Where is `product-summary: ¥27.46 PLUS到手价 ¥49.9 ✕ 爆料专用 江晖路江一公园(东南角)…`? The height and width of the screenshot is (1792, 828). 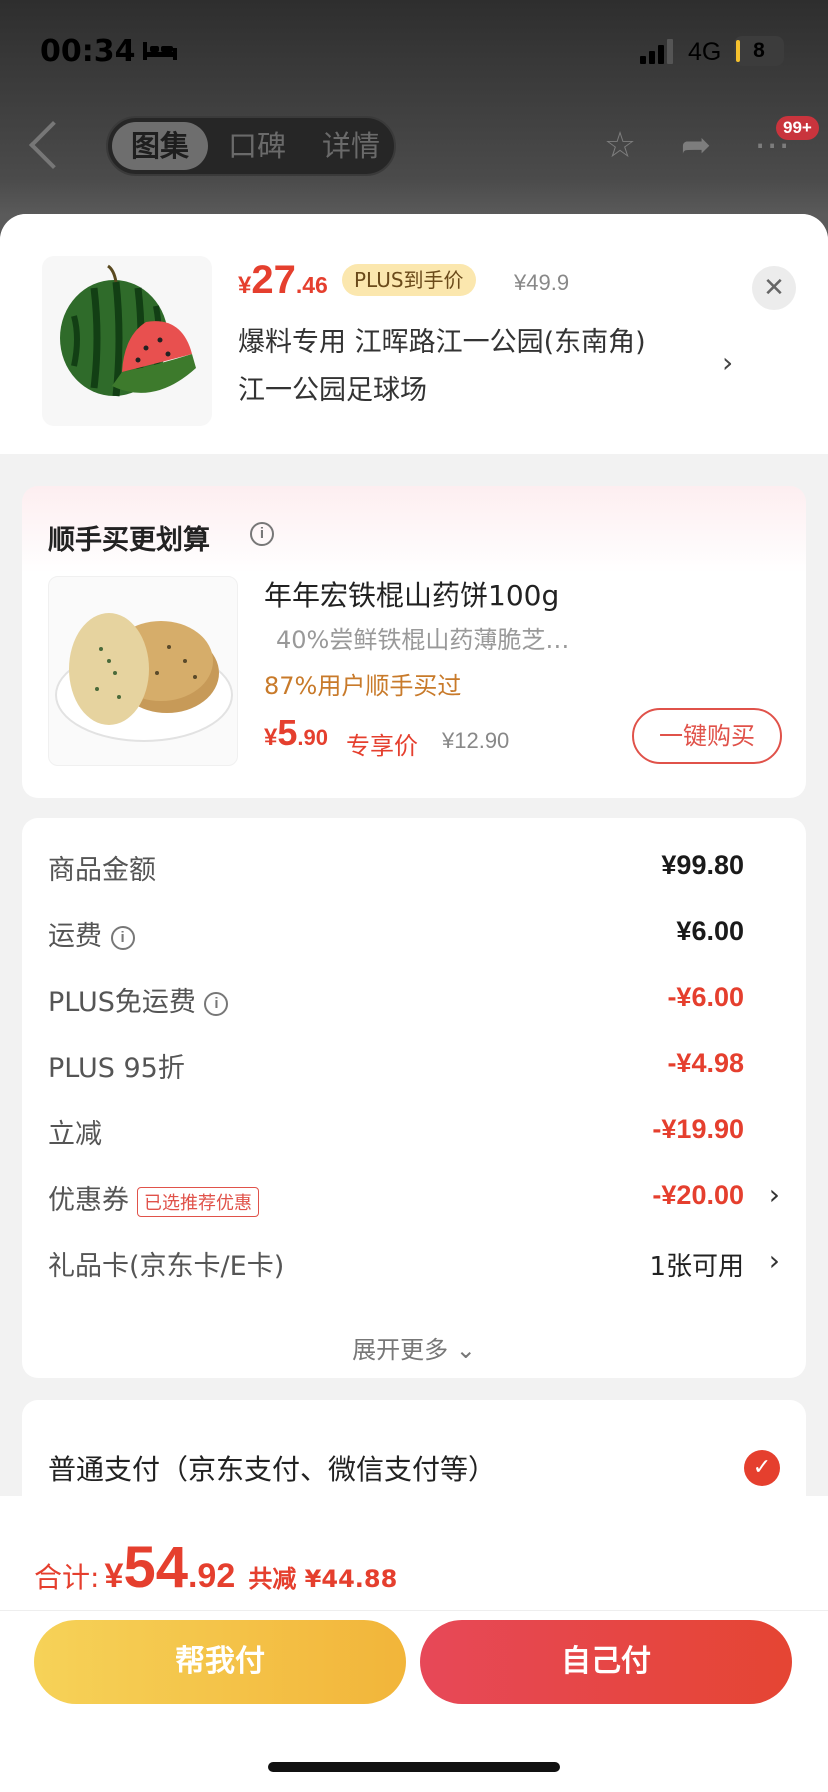 product-summary: ¥27.46 PLUS到手价 ¥49.9 ✕ 爆料专用 江晖路江一公园(东南角)… is located at coordinates (414, 334).